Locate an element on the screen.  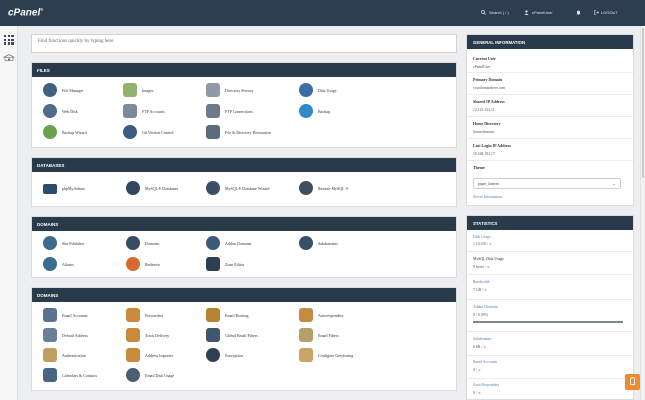
aliases-link: Aliases is located at coordinates (58, 264).